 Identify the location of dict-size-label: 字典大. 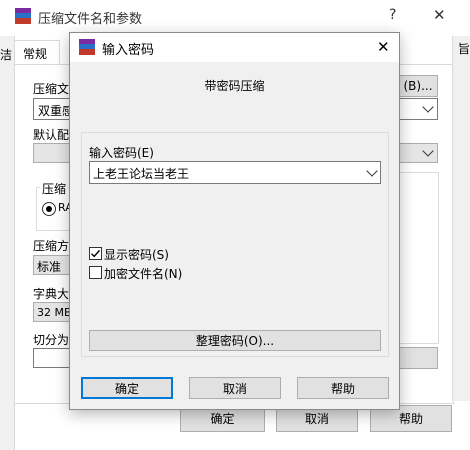
(51, 294).